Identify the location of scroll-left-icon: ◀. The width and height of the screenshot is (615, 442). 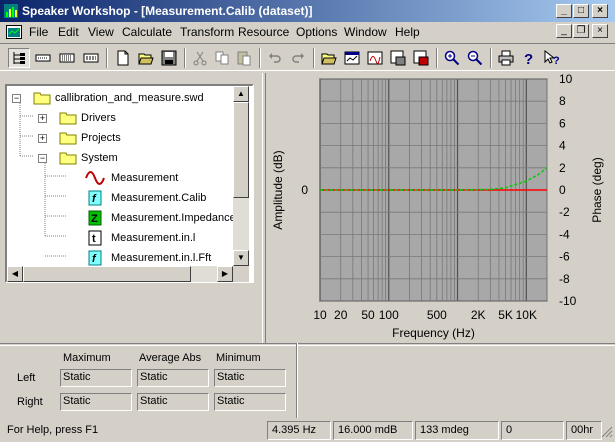
(15, 274).